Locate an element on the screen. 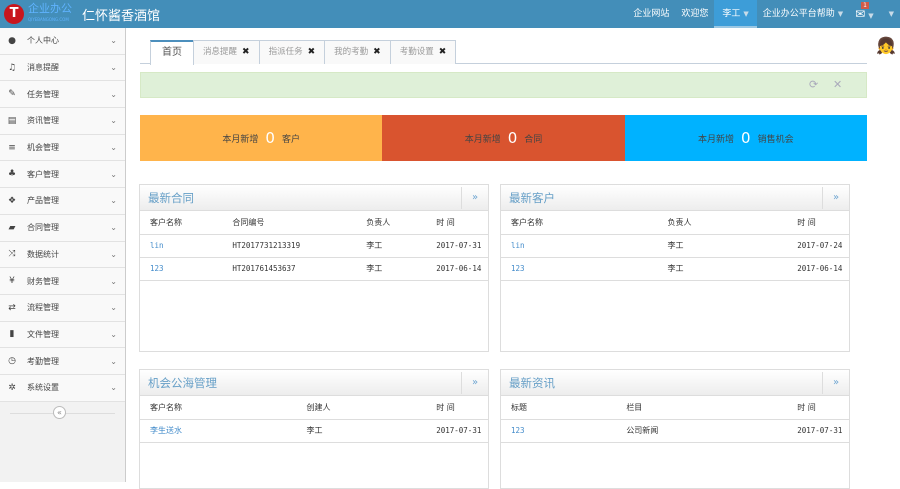  table-row: 123 HT201761453637 李工 2017-06-14 is located at coordinates (314, 269).